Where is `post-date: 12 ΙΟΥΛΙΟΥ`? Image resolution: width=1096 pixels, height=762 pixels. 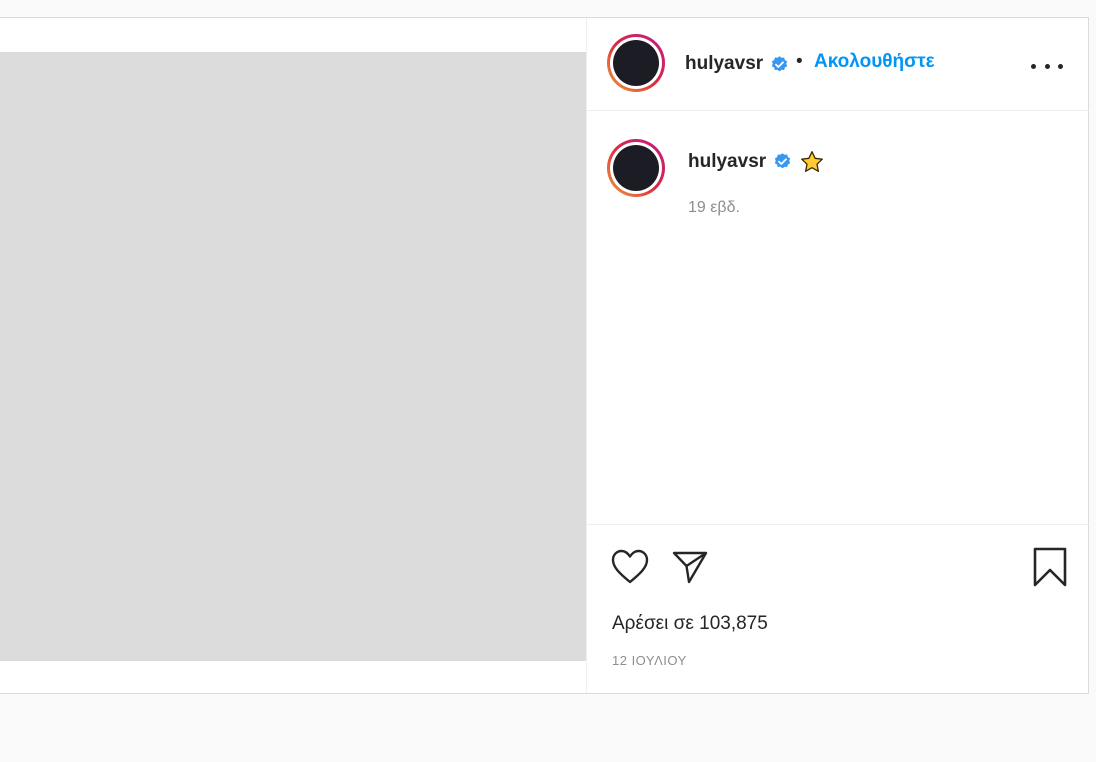
post-date: 12 ΙΟΥΛΙΟΥ is located at coordinates (649, 660).